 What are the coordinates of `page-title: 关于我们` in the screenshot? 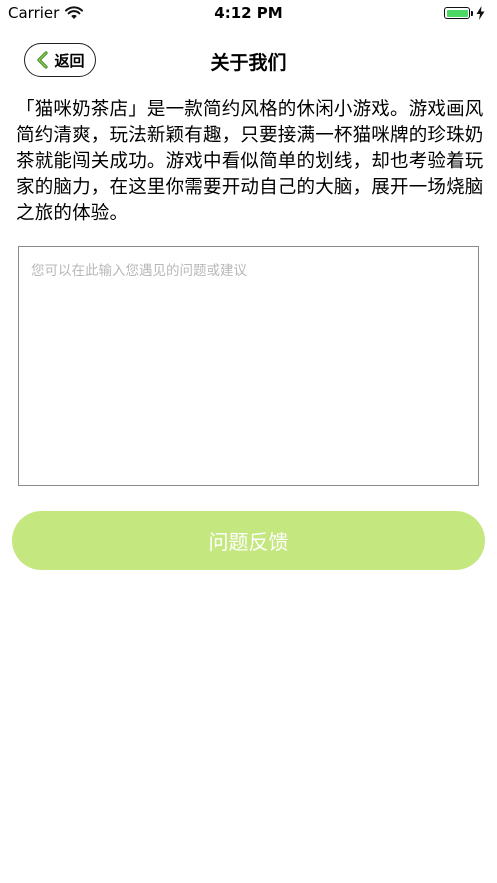 It's located at (248, 63).